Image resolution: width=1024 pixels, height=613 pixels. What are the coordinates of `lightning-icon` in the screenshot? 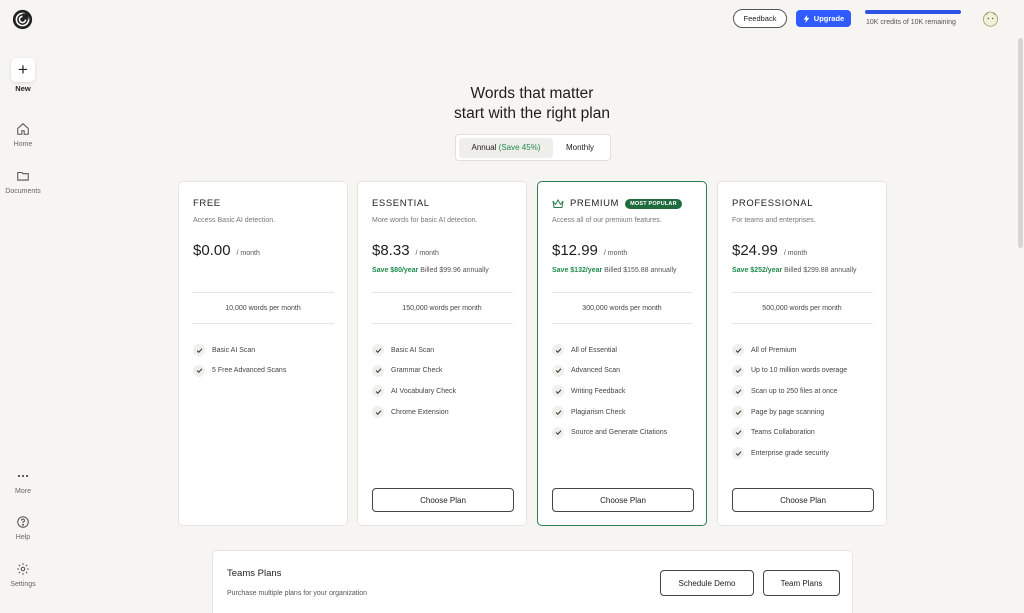 It's located at (806, 18).